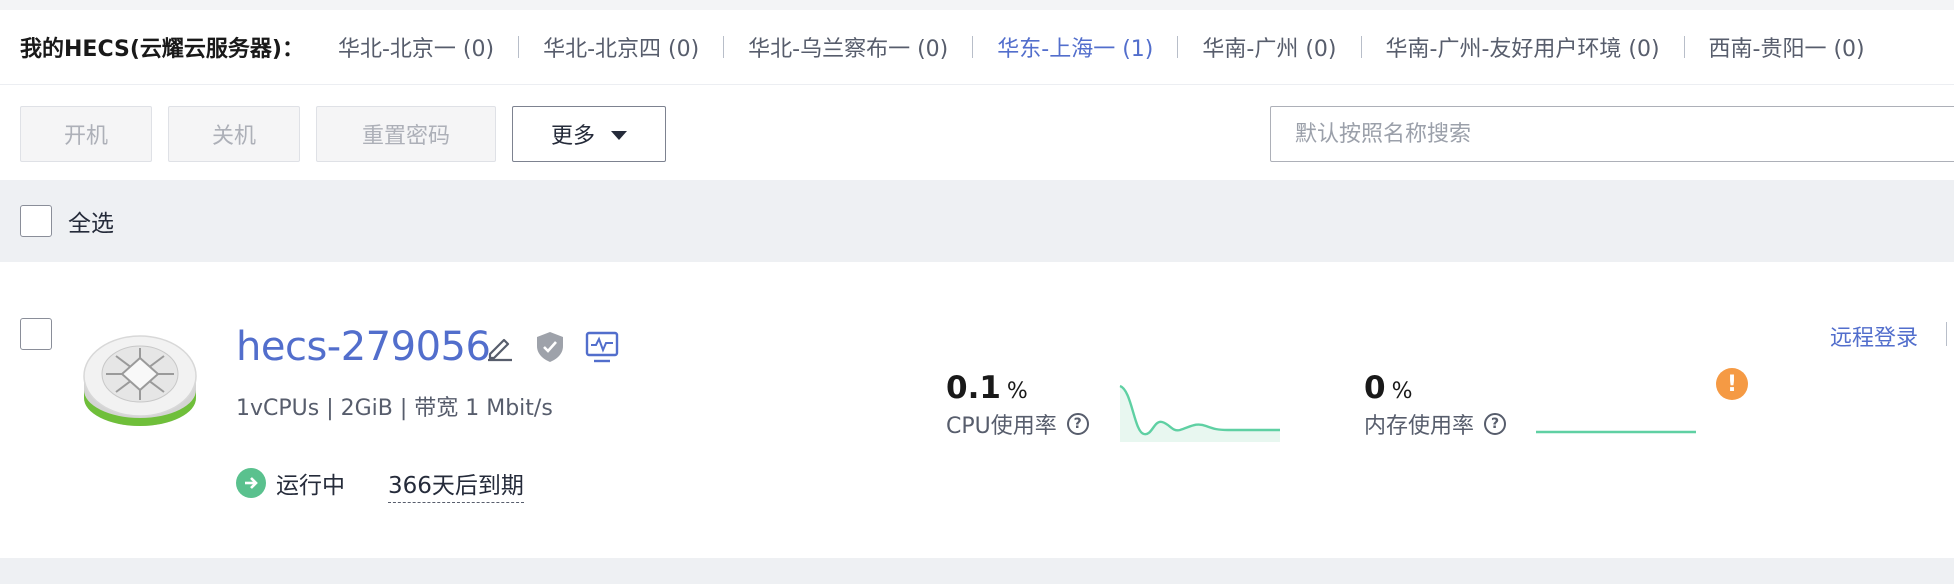 Image resolution: width=1954 pixels, height=584 pixels. Describe the element at coordinates (1612, 134) in the screenshot. I see `search-input` at that location.